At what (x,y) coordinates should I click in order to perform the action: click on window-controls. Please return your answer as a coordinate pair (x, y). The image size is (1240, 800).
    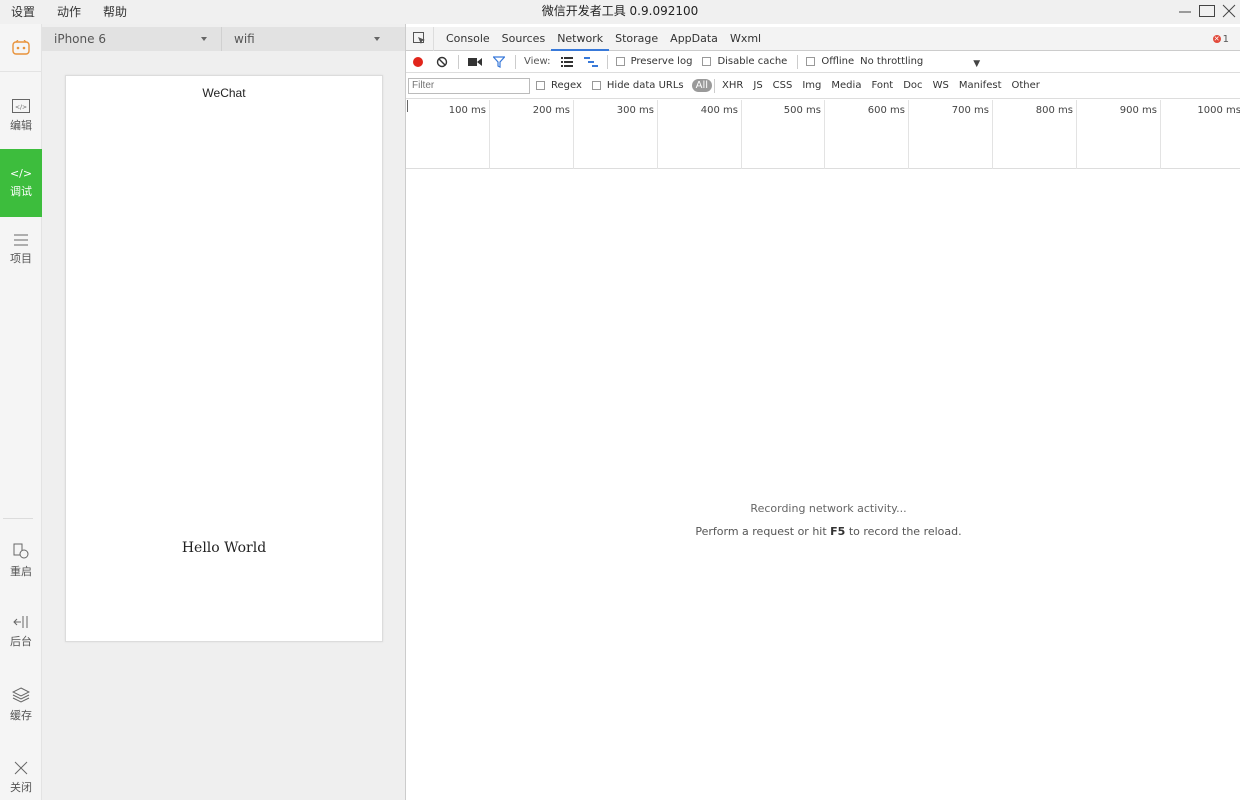
    Looking at the image, I should click on (1207, 12).